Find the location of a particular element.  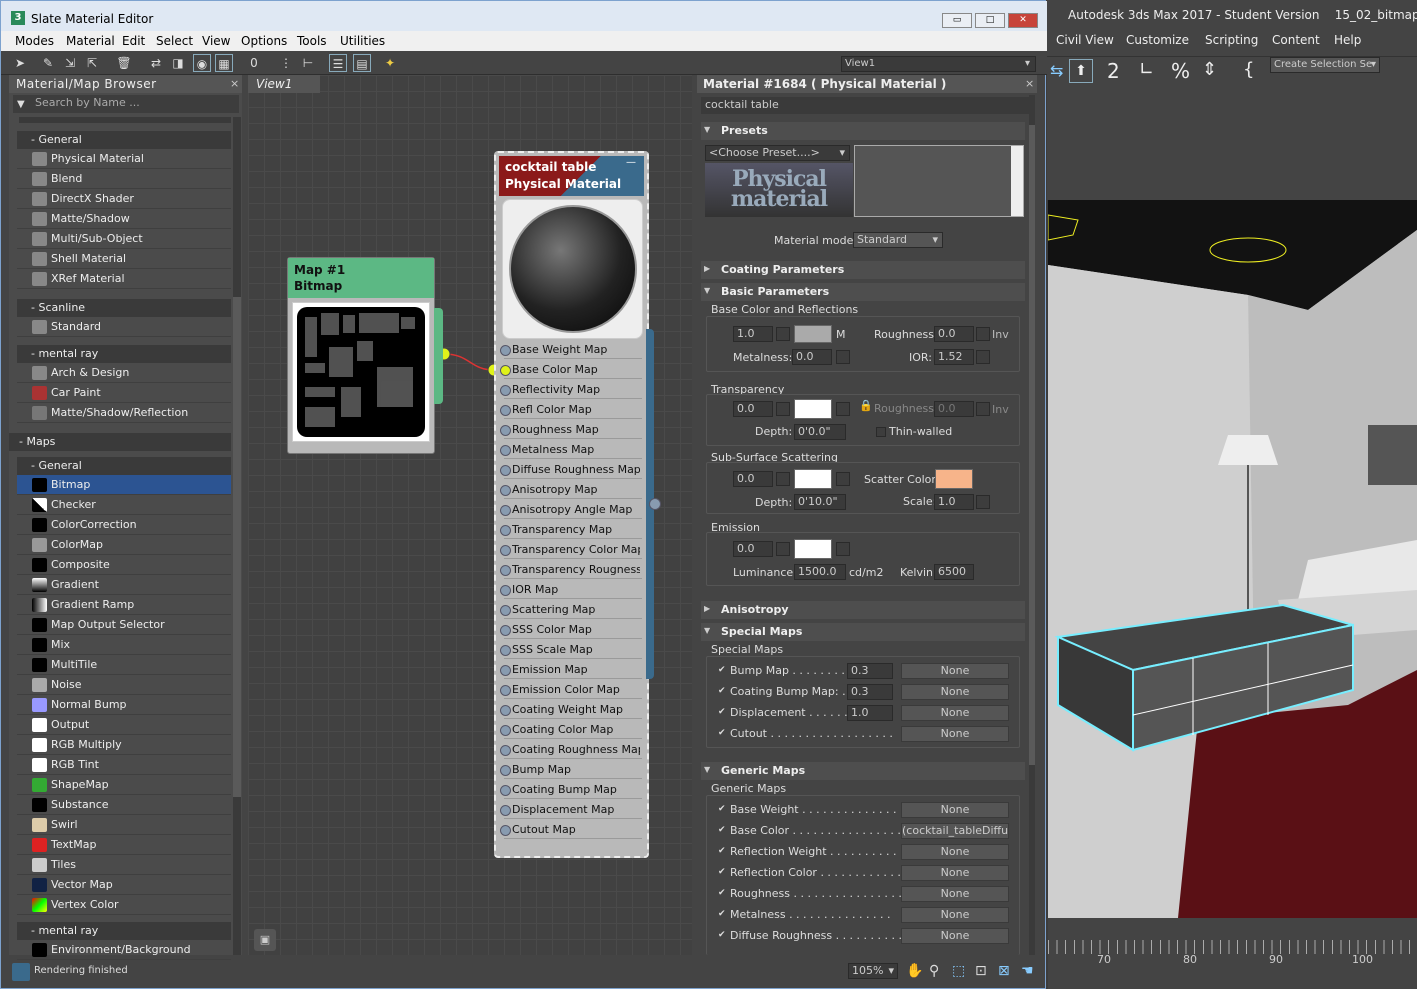

menu-tools: Tools is located at coordinates (312, 41).